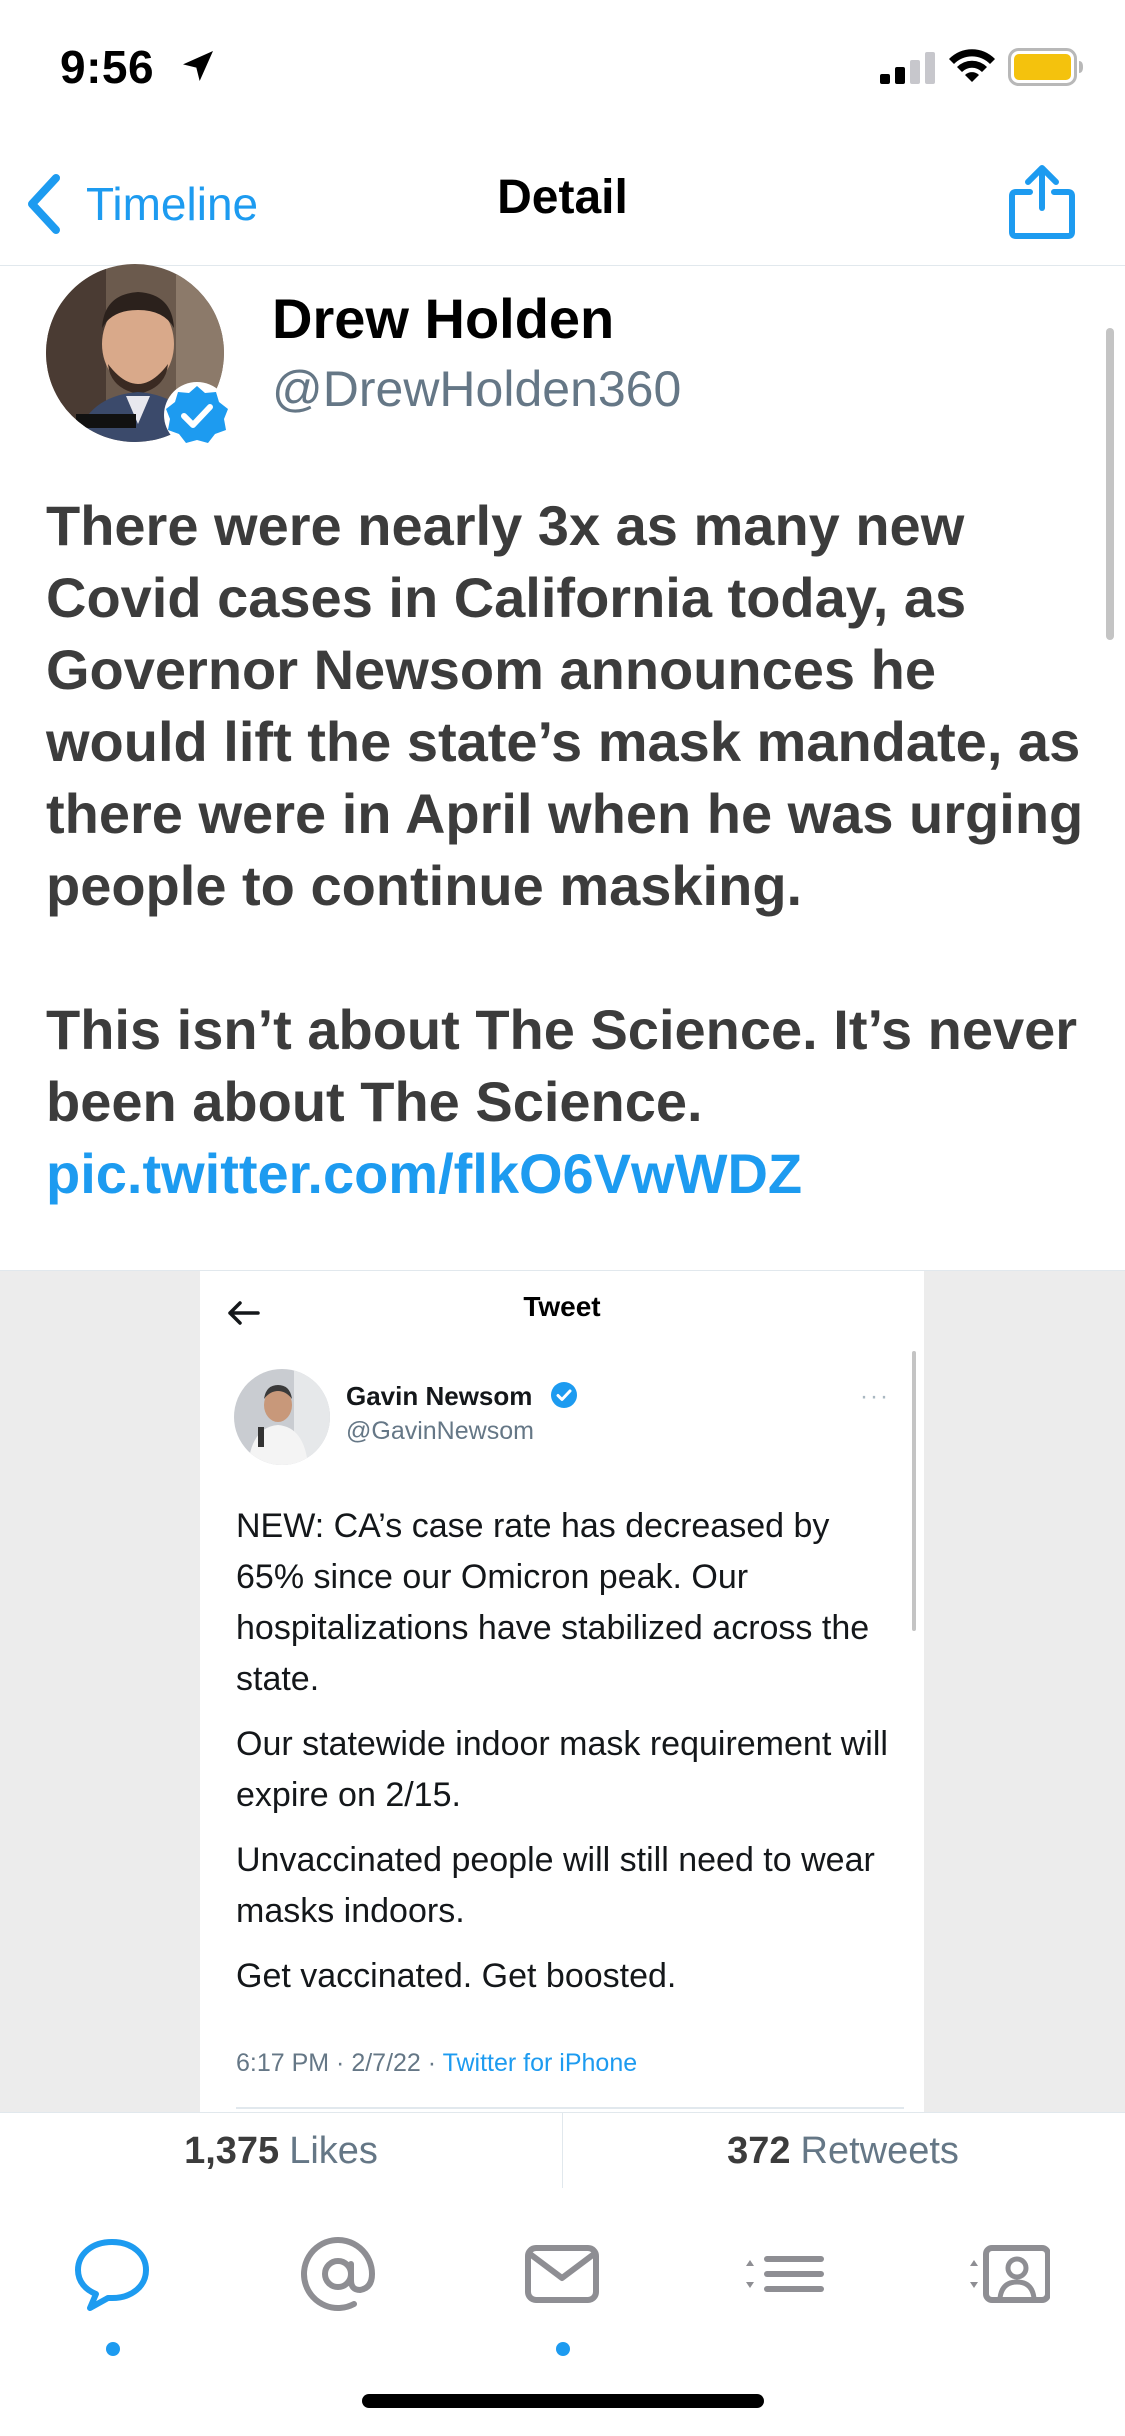  What do you see at coordinates (339, 2063) in the screenshot?
I see `embedded-time: 6:17 PM · 2/7/22 ·` at bounding box center [339, 2063].